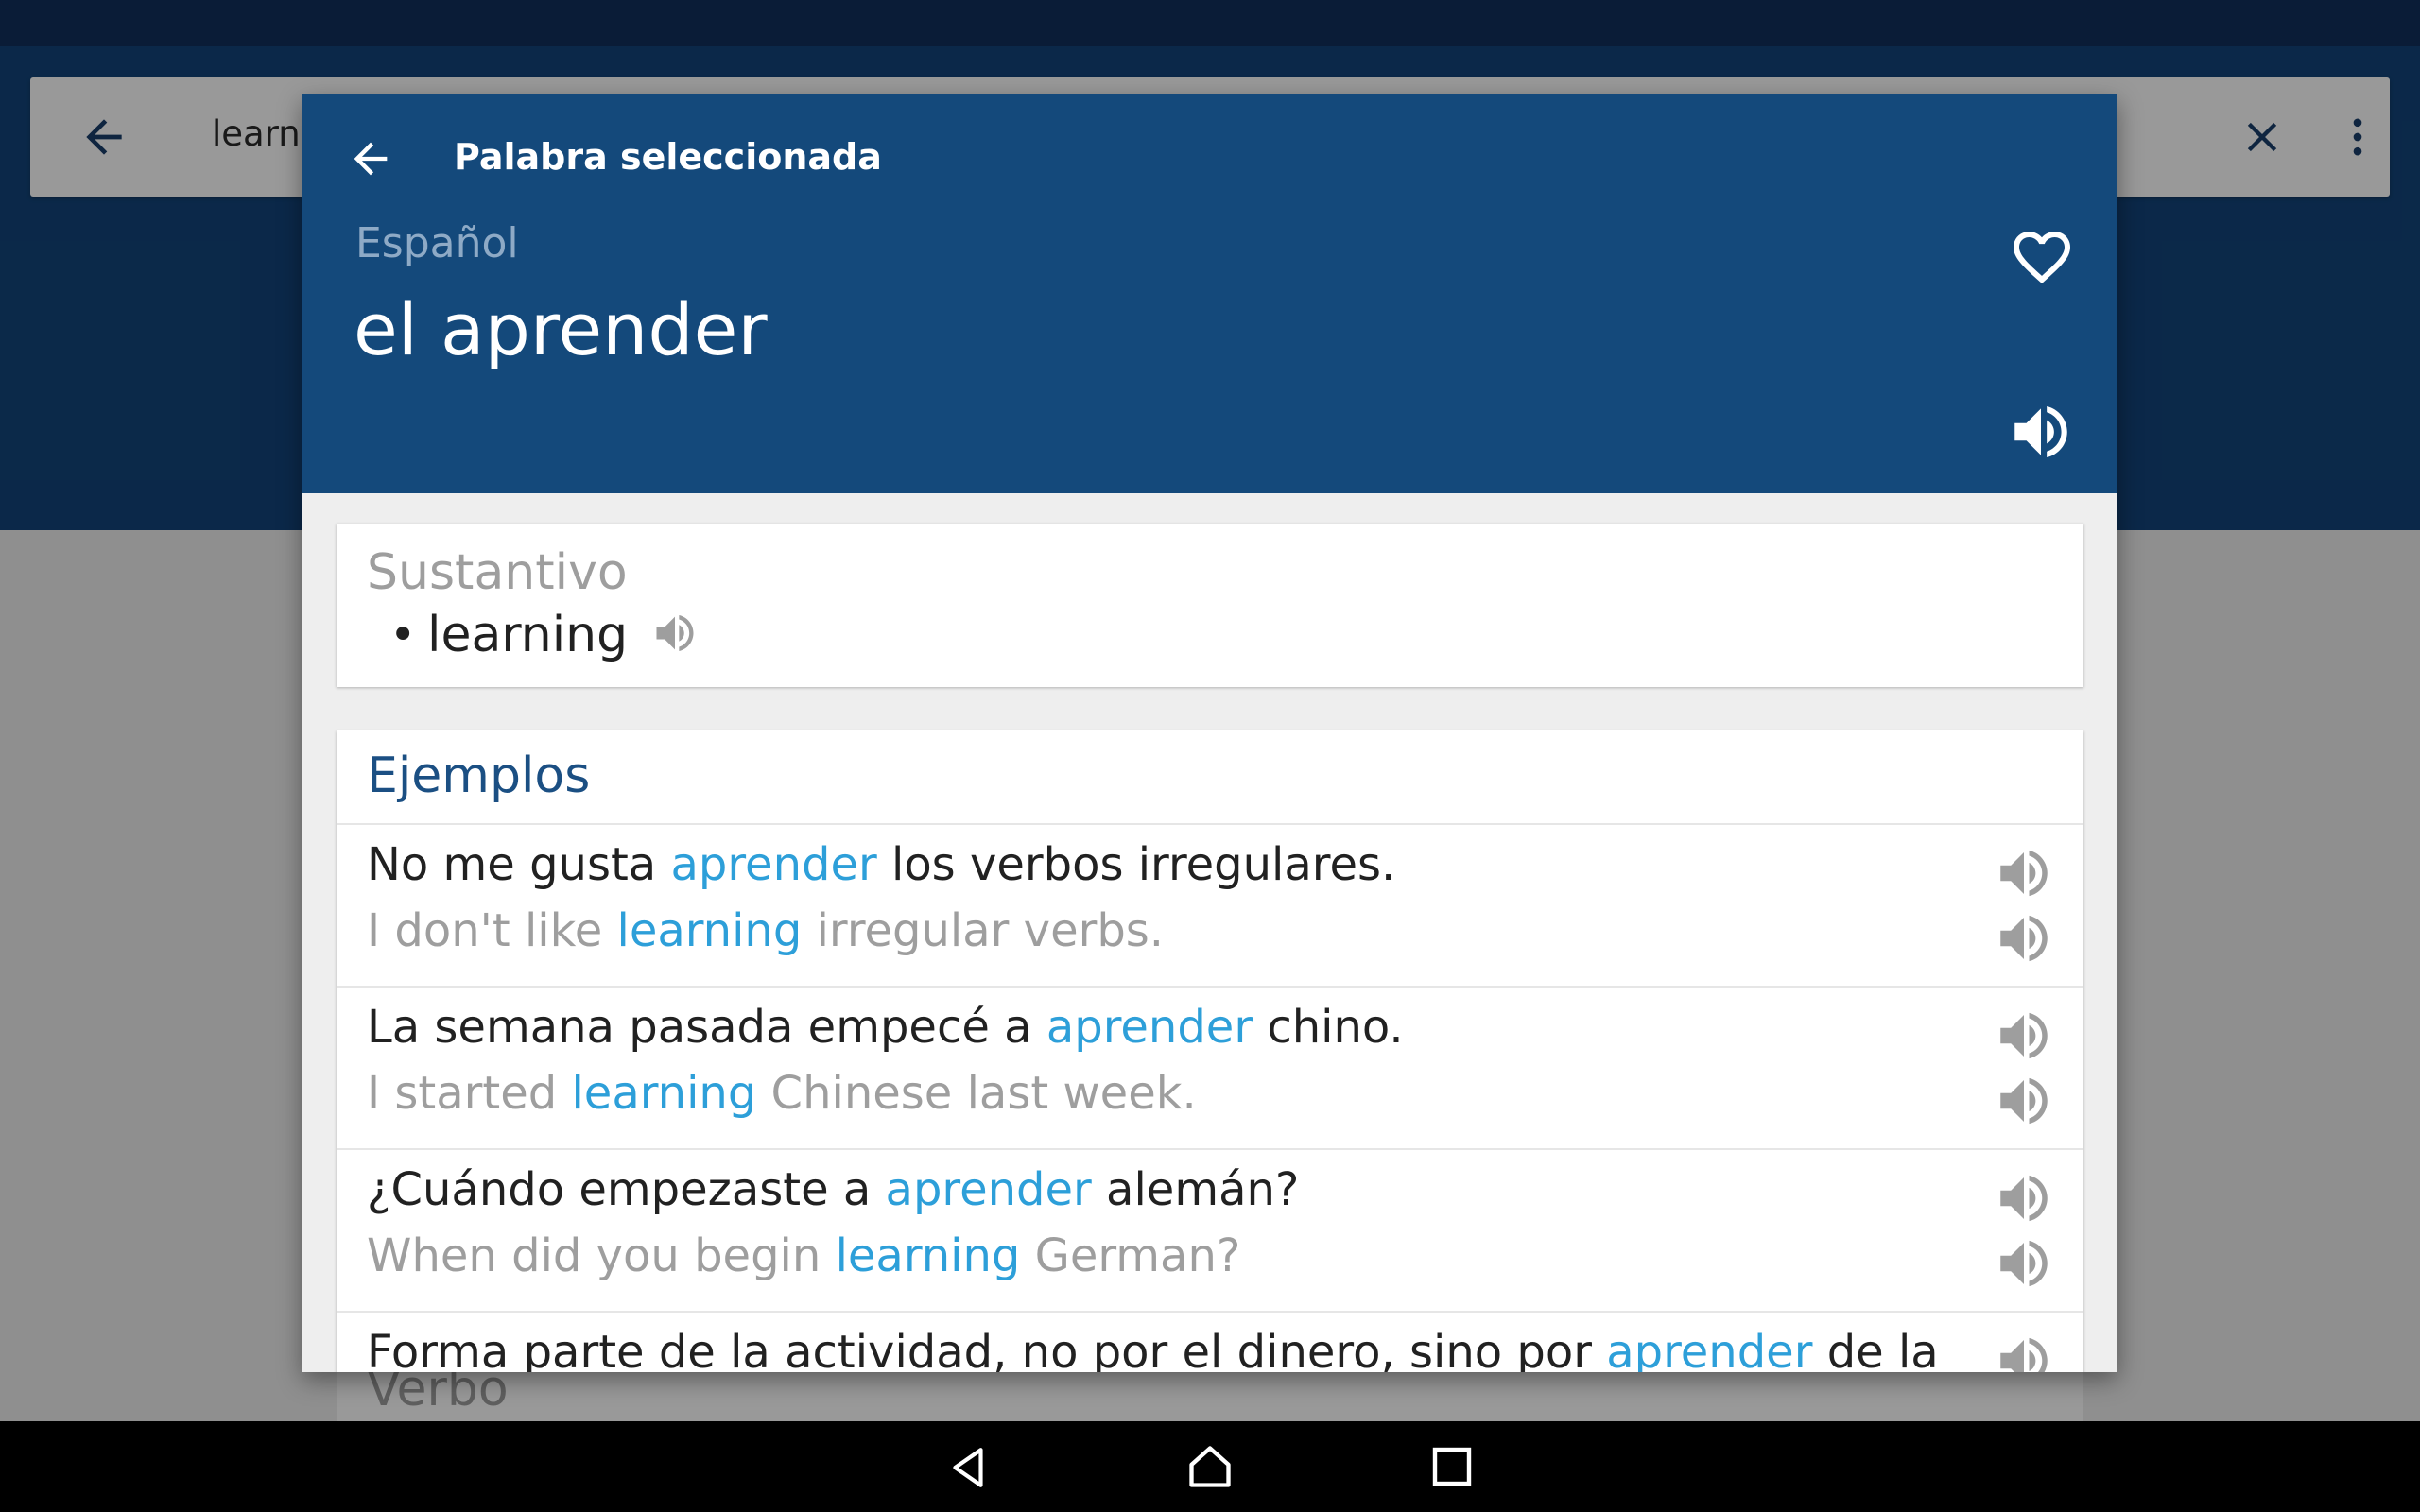 This screenshot has height=1512, width=2420. Describe the element at coordinates (804, 1255) in the screenshot. I see `example-english: When did you begin learning German?` at that location.